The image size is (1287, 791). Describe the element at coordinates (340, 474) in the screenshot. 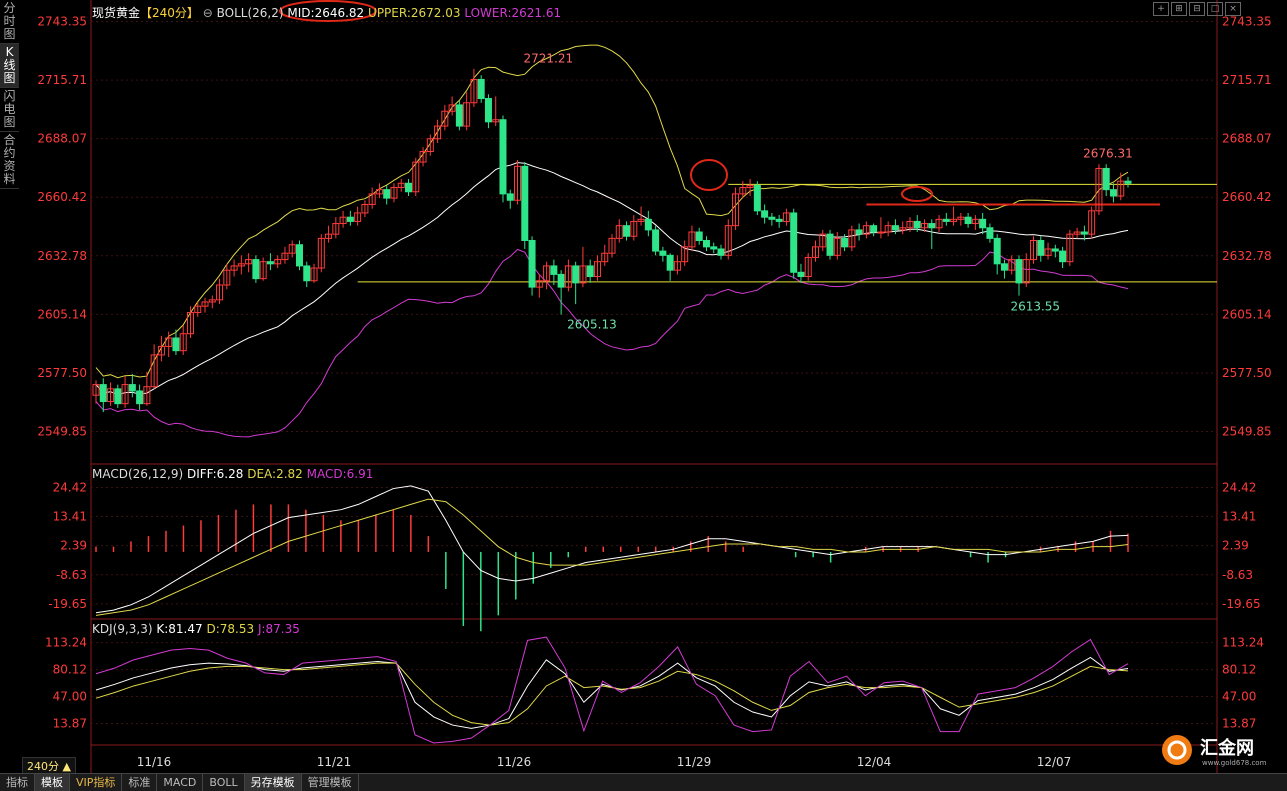

I see `macd-value: MACD:6.91` at that location.